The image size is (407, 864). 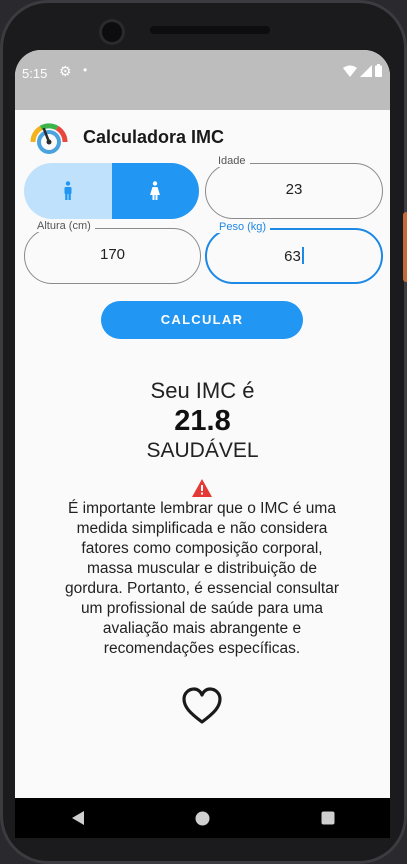 I want to click on female-icon, so click(x=155, y=190).